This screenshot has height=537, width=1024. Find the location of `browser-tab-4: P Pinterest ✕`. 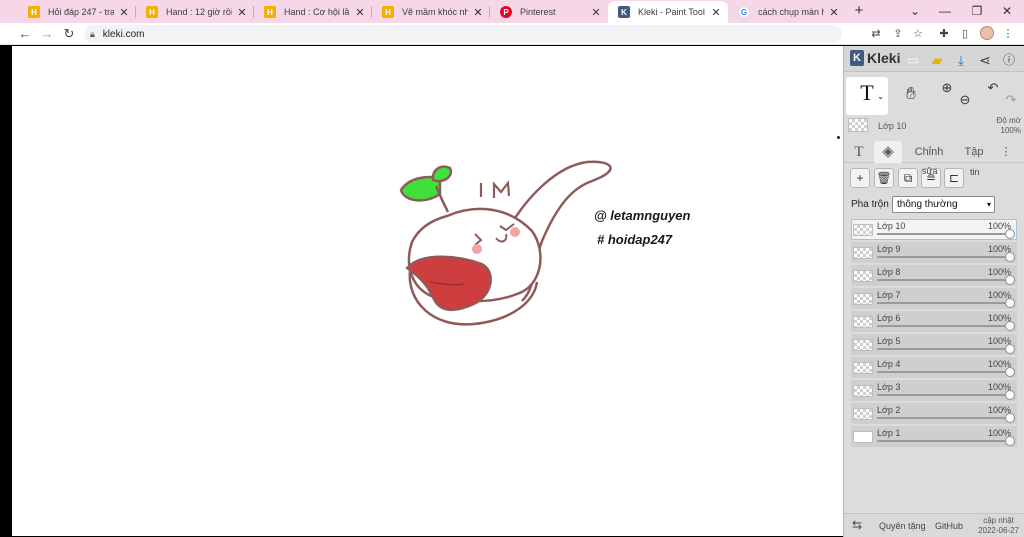

browser-tab-4: P Pinterest ✕ is located at coordinates (549, 12).